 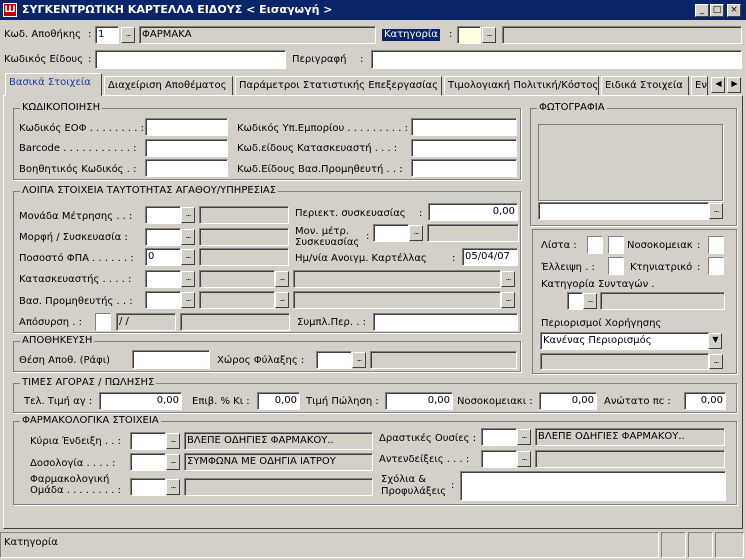 What do you see at coordinates (630, 459) in the screenshot?
I see `contraindications-name-field` at bounding box center [630, 459].